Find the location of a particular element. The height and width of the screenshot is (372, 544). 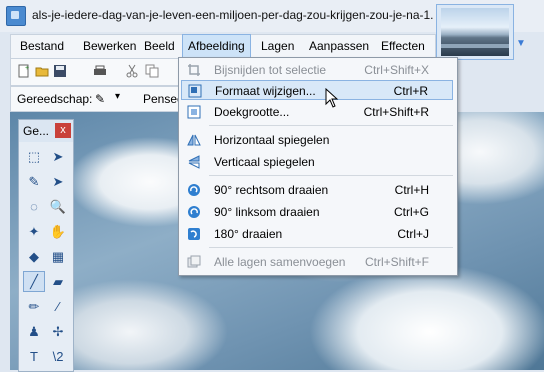

new-file-icon: + is located at coordinates (24, 71).